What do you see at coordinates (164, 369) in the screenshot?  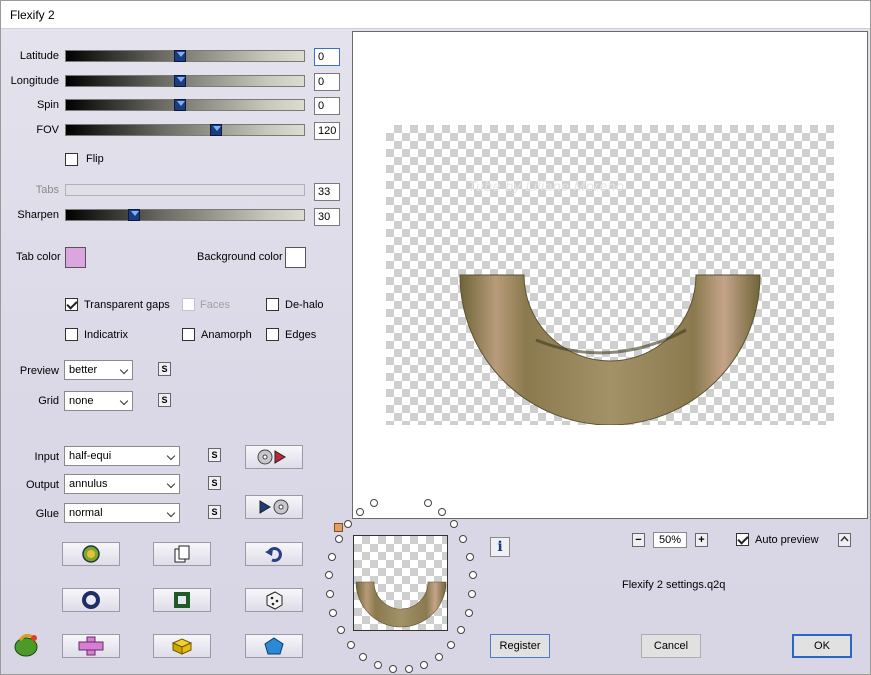 I see `preview-s-button: S` at bounding box center [164, 369].